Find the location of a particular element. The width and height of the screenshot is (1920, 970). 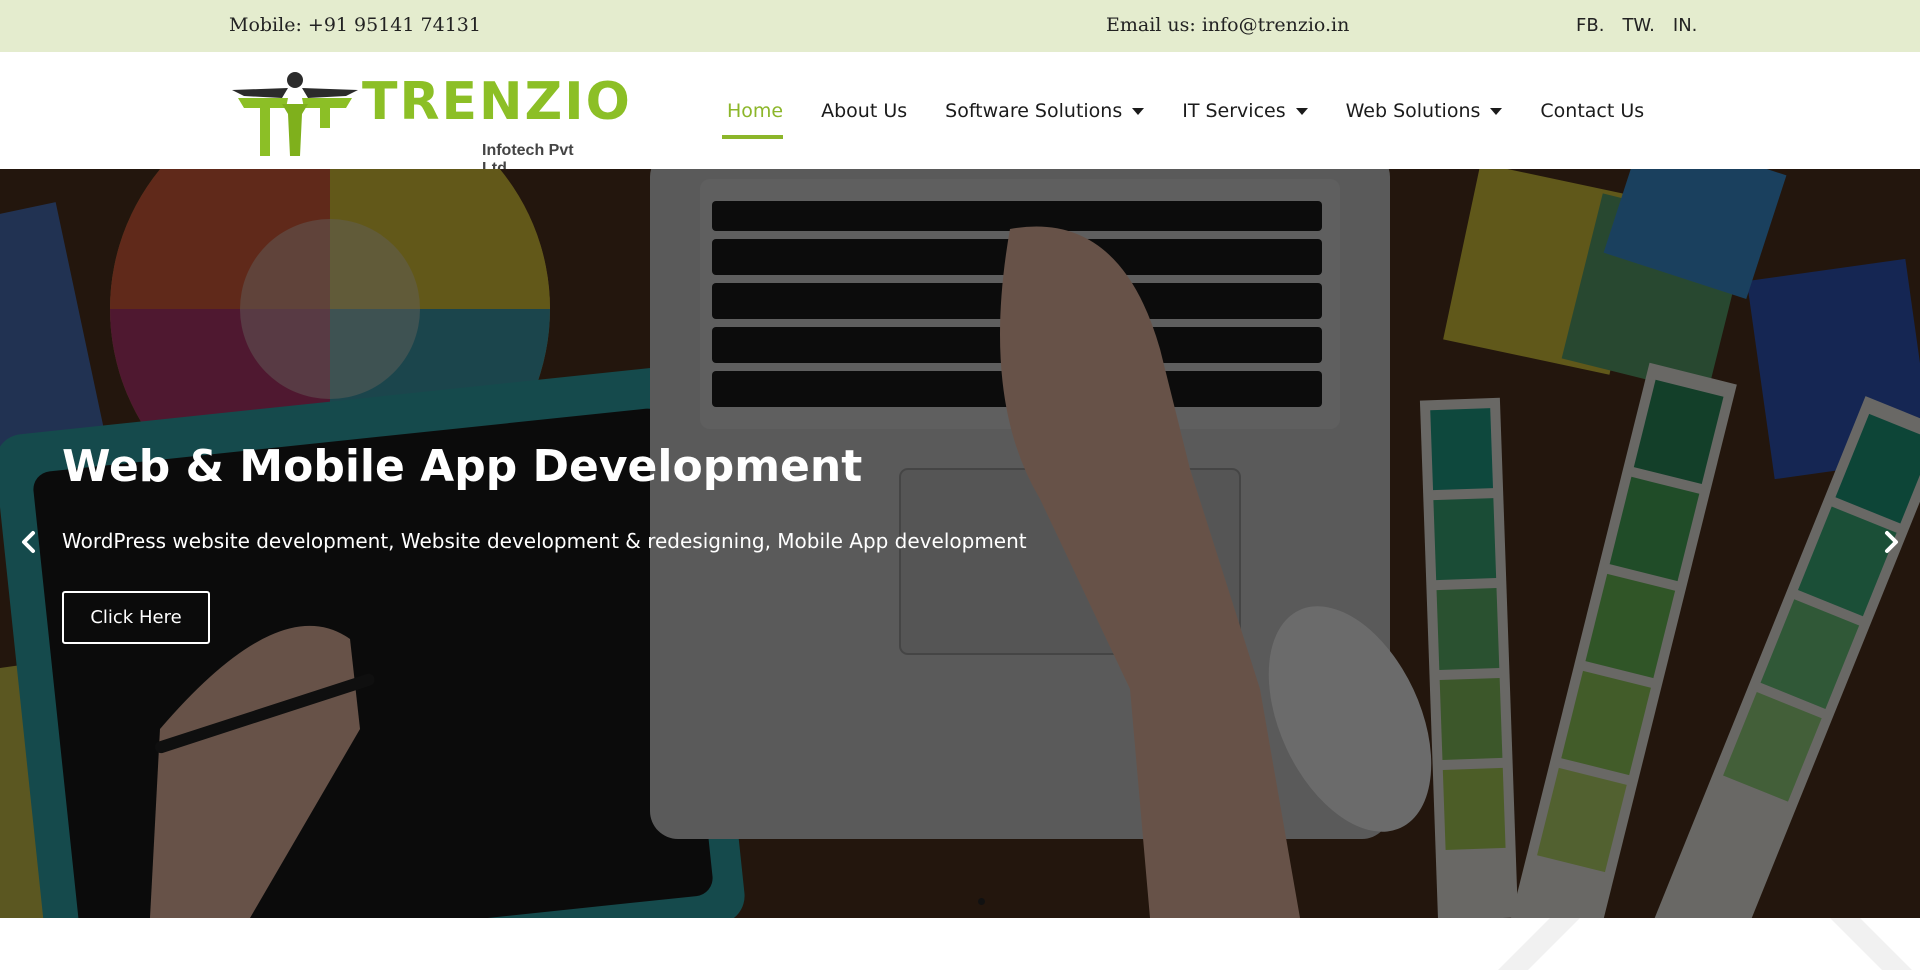

mobile-number: Mobile: +91 95141 74131 is located at coordinates (355, 25).